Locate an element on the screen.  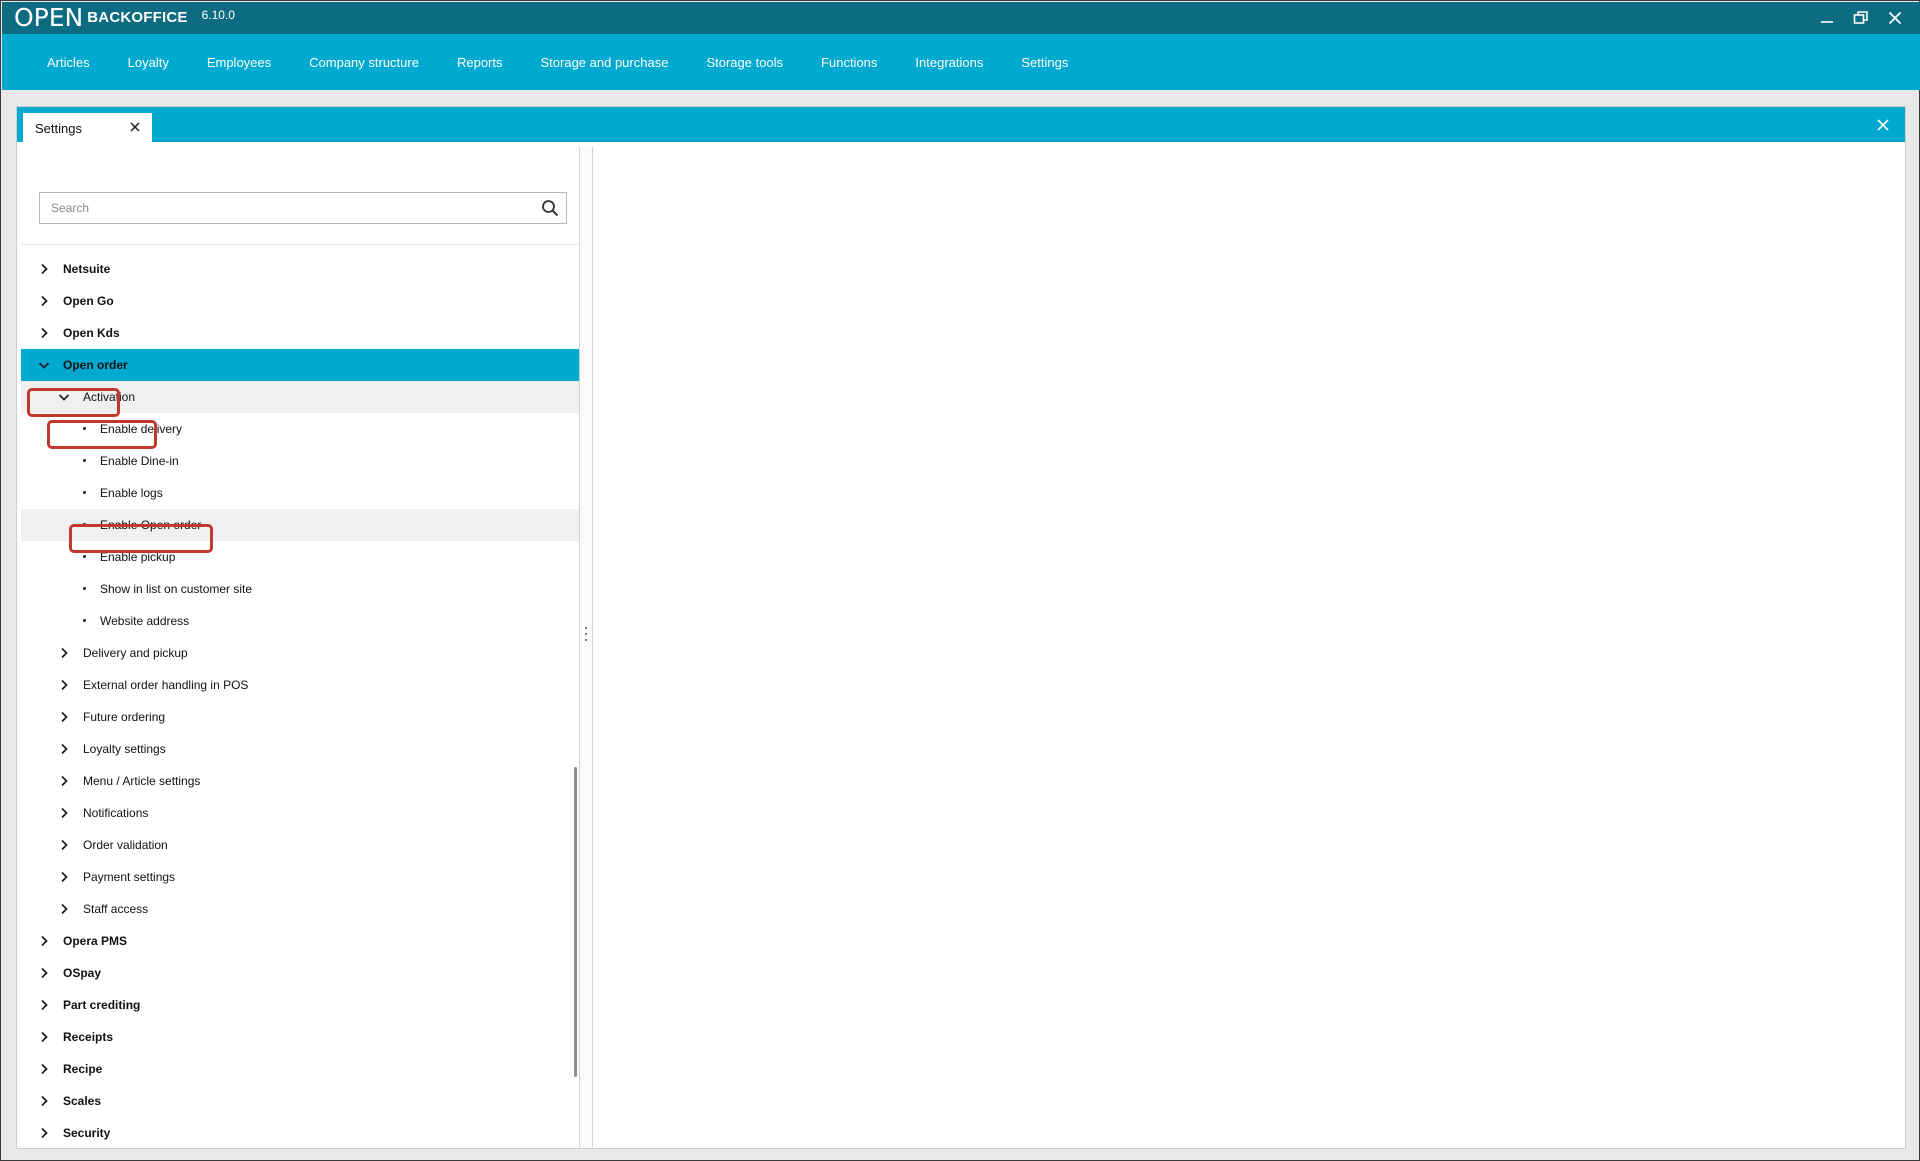
tree-item-open-go: Open Go is located at coordinates (300, 301).